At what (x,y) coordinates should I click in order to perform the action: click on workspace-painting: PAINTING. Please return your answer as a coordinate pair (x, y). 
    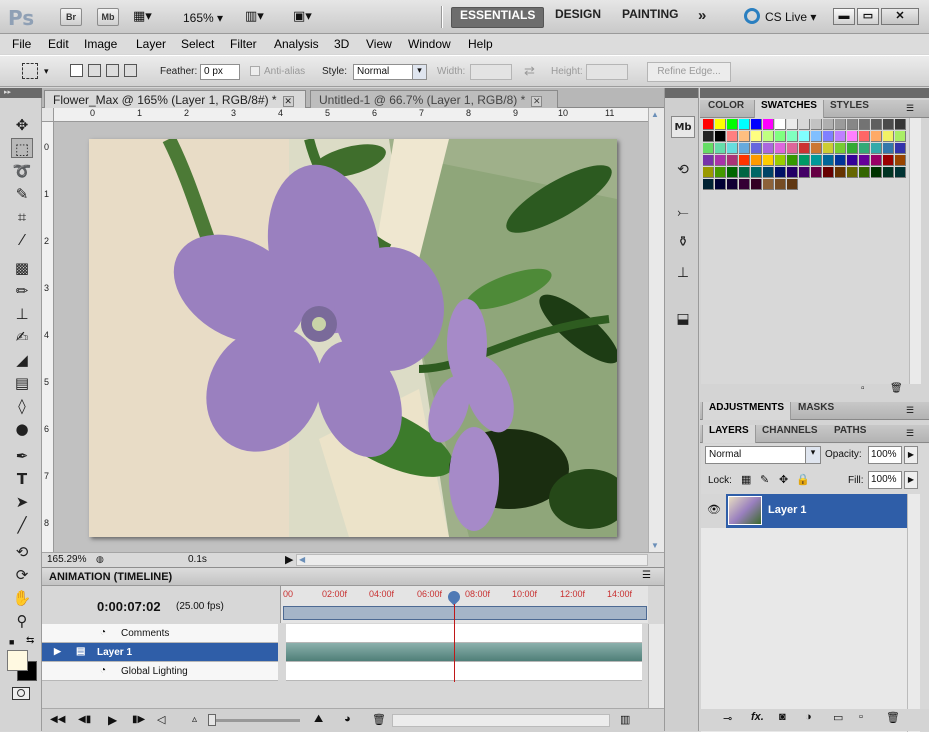
    Looking at the image, I should click on (650, 17).